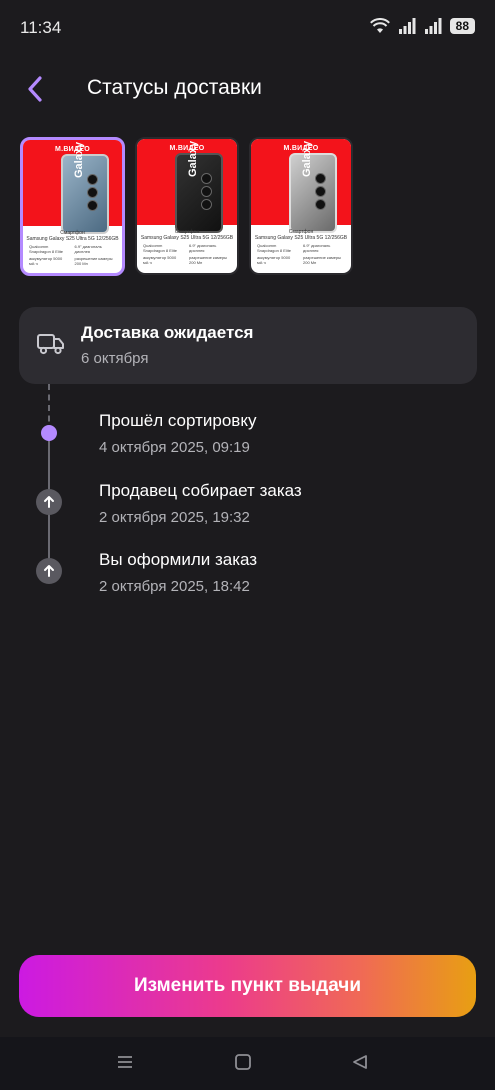 The image size is (495, 1090). I want to click on chevron-left-icon, so click(35, 89).